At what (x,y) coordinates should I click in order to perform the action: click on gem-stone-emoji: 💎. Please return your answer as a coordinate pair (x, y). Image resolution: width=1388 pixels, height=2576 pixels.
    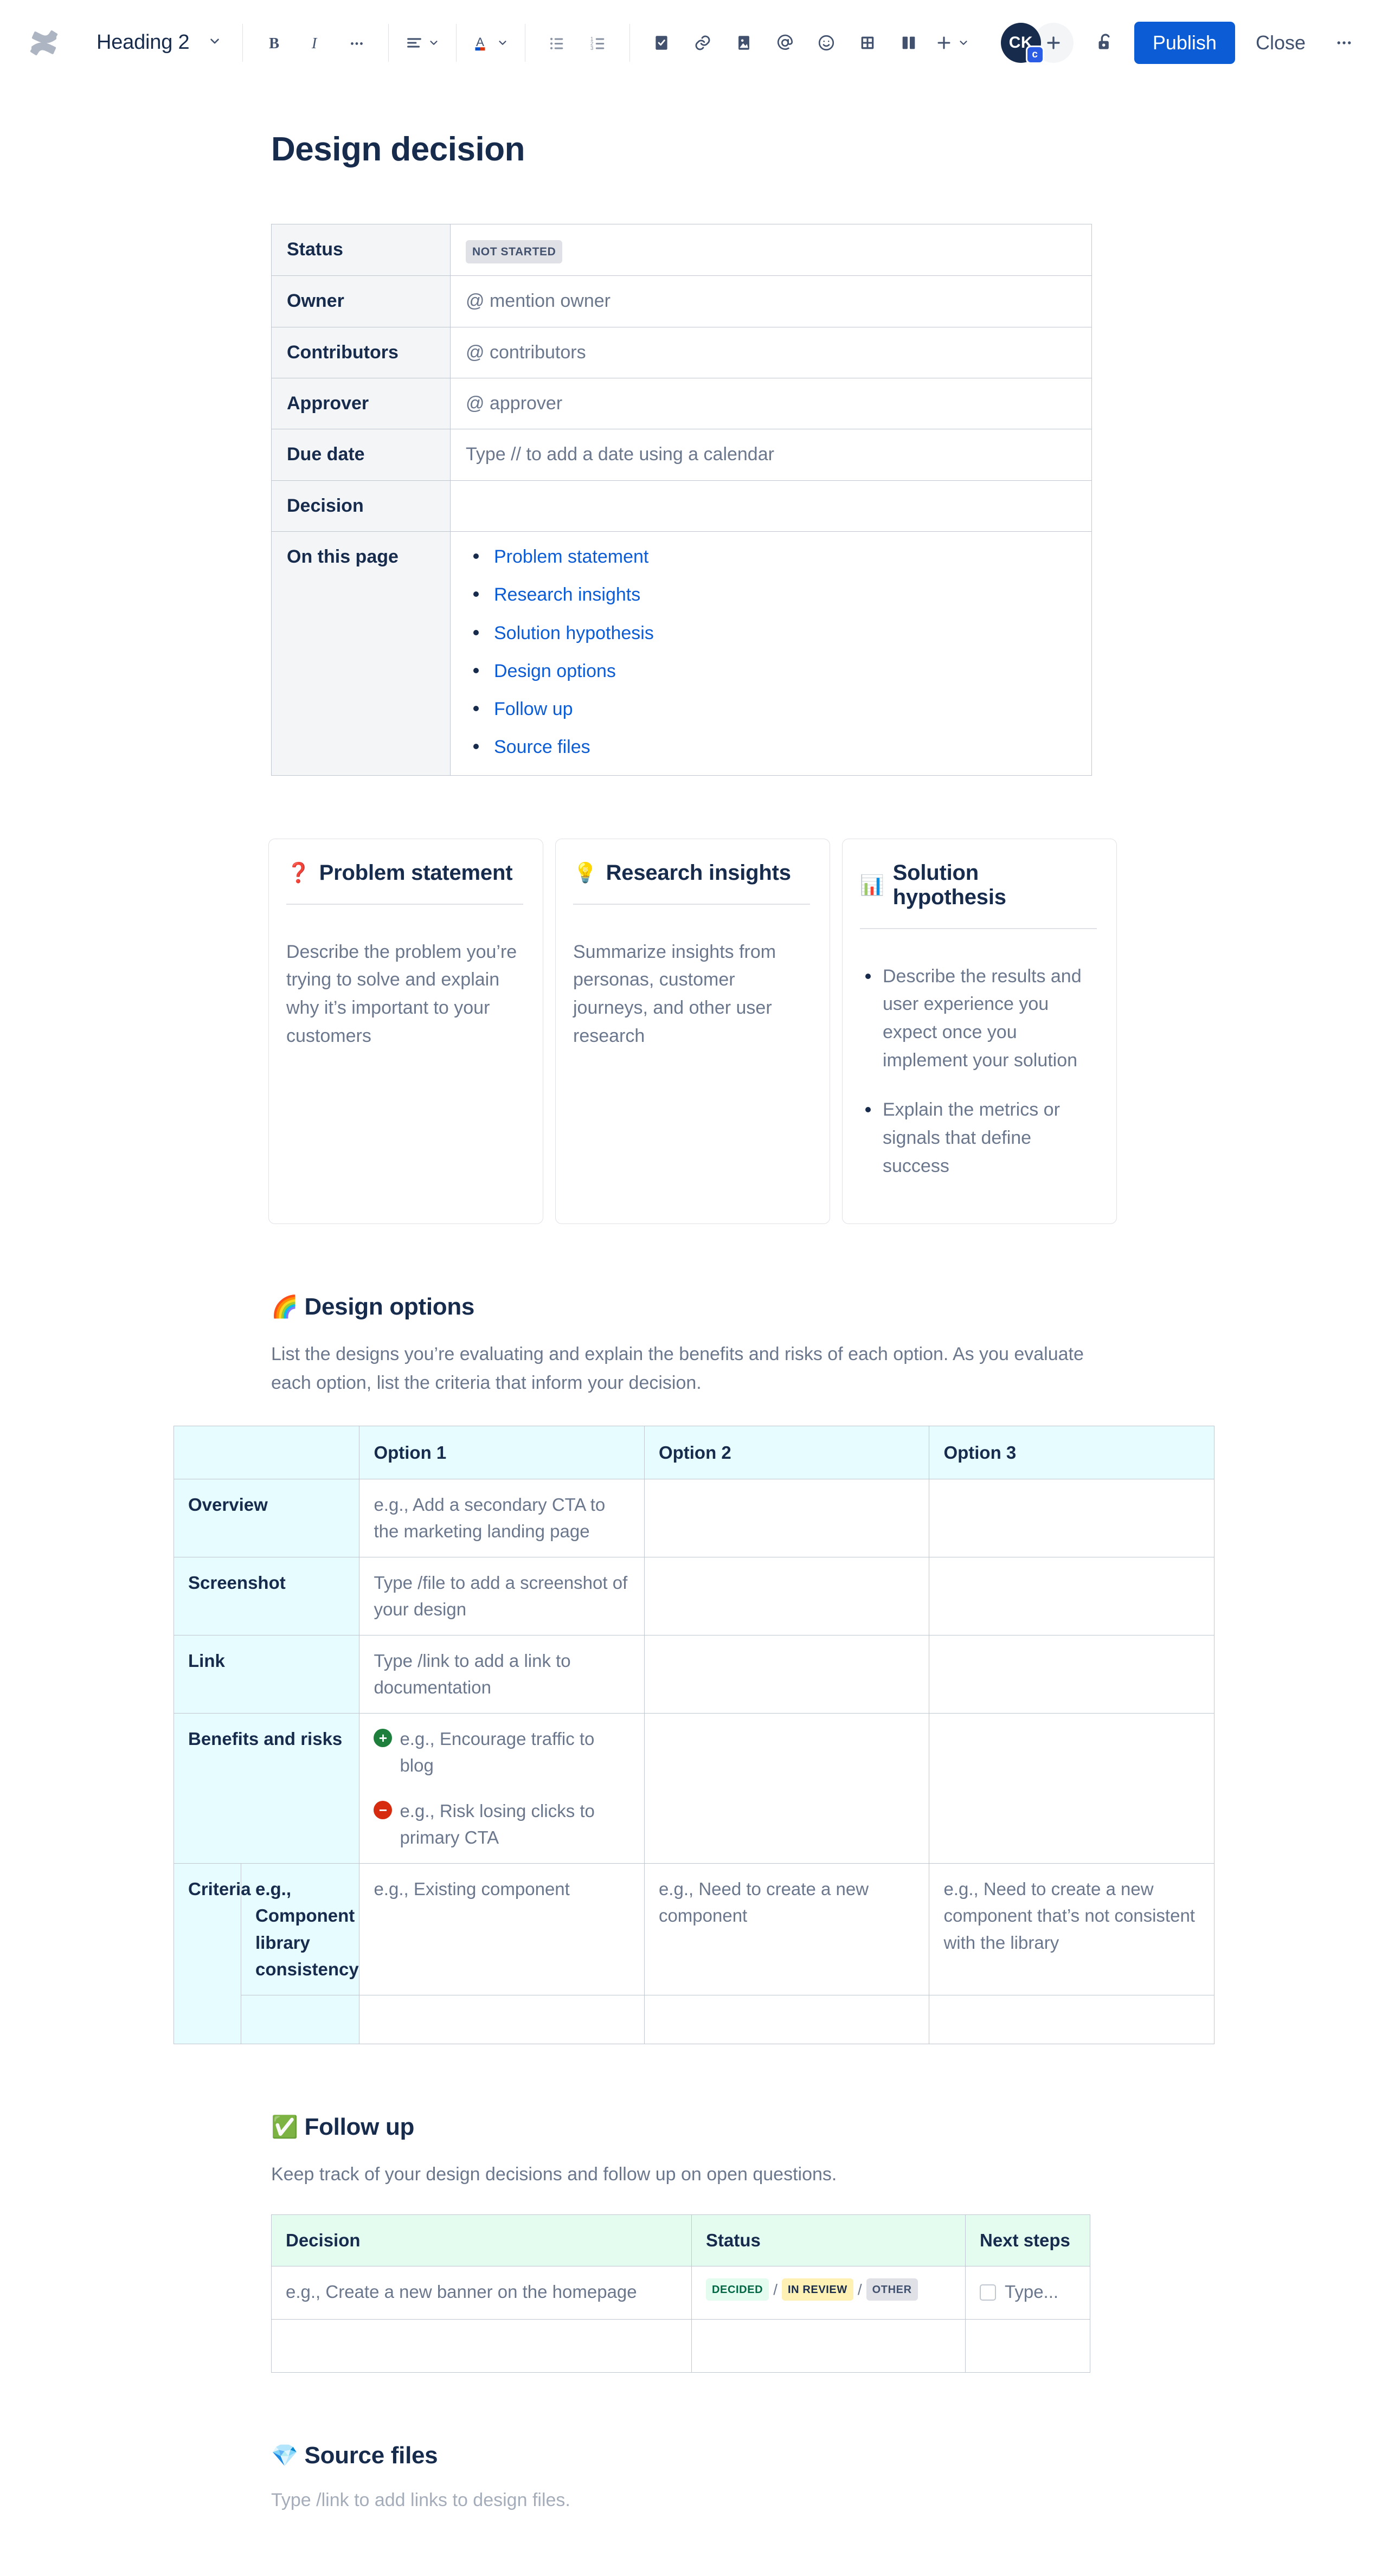
    Looking at the image, I should click on (284, 2455).